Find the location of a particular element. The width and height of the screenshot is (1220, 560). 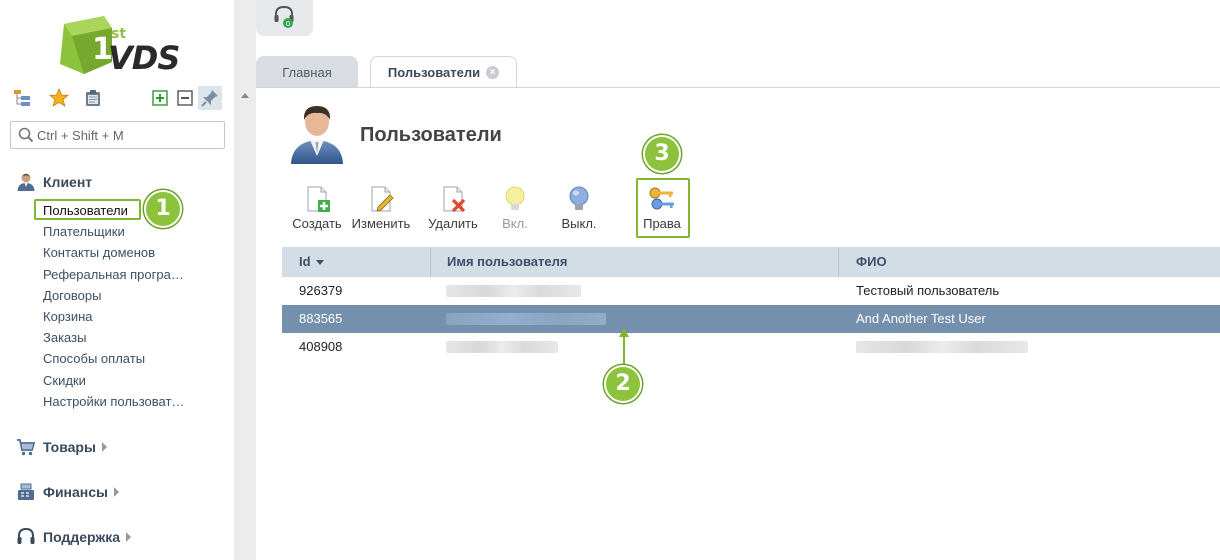

sort-desc-icon is located at coordinates (319, 263).